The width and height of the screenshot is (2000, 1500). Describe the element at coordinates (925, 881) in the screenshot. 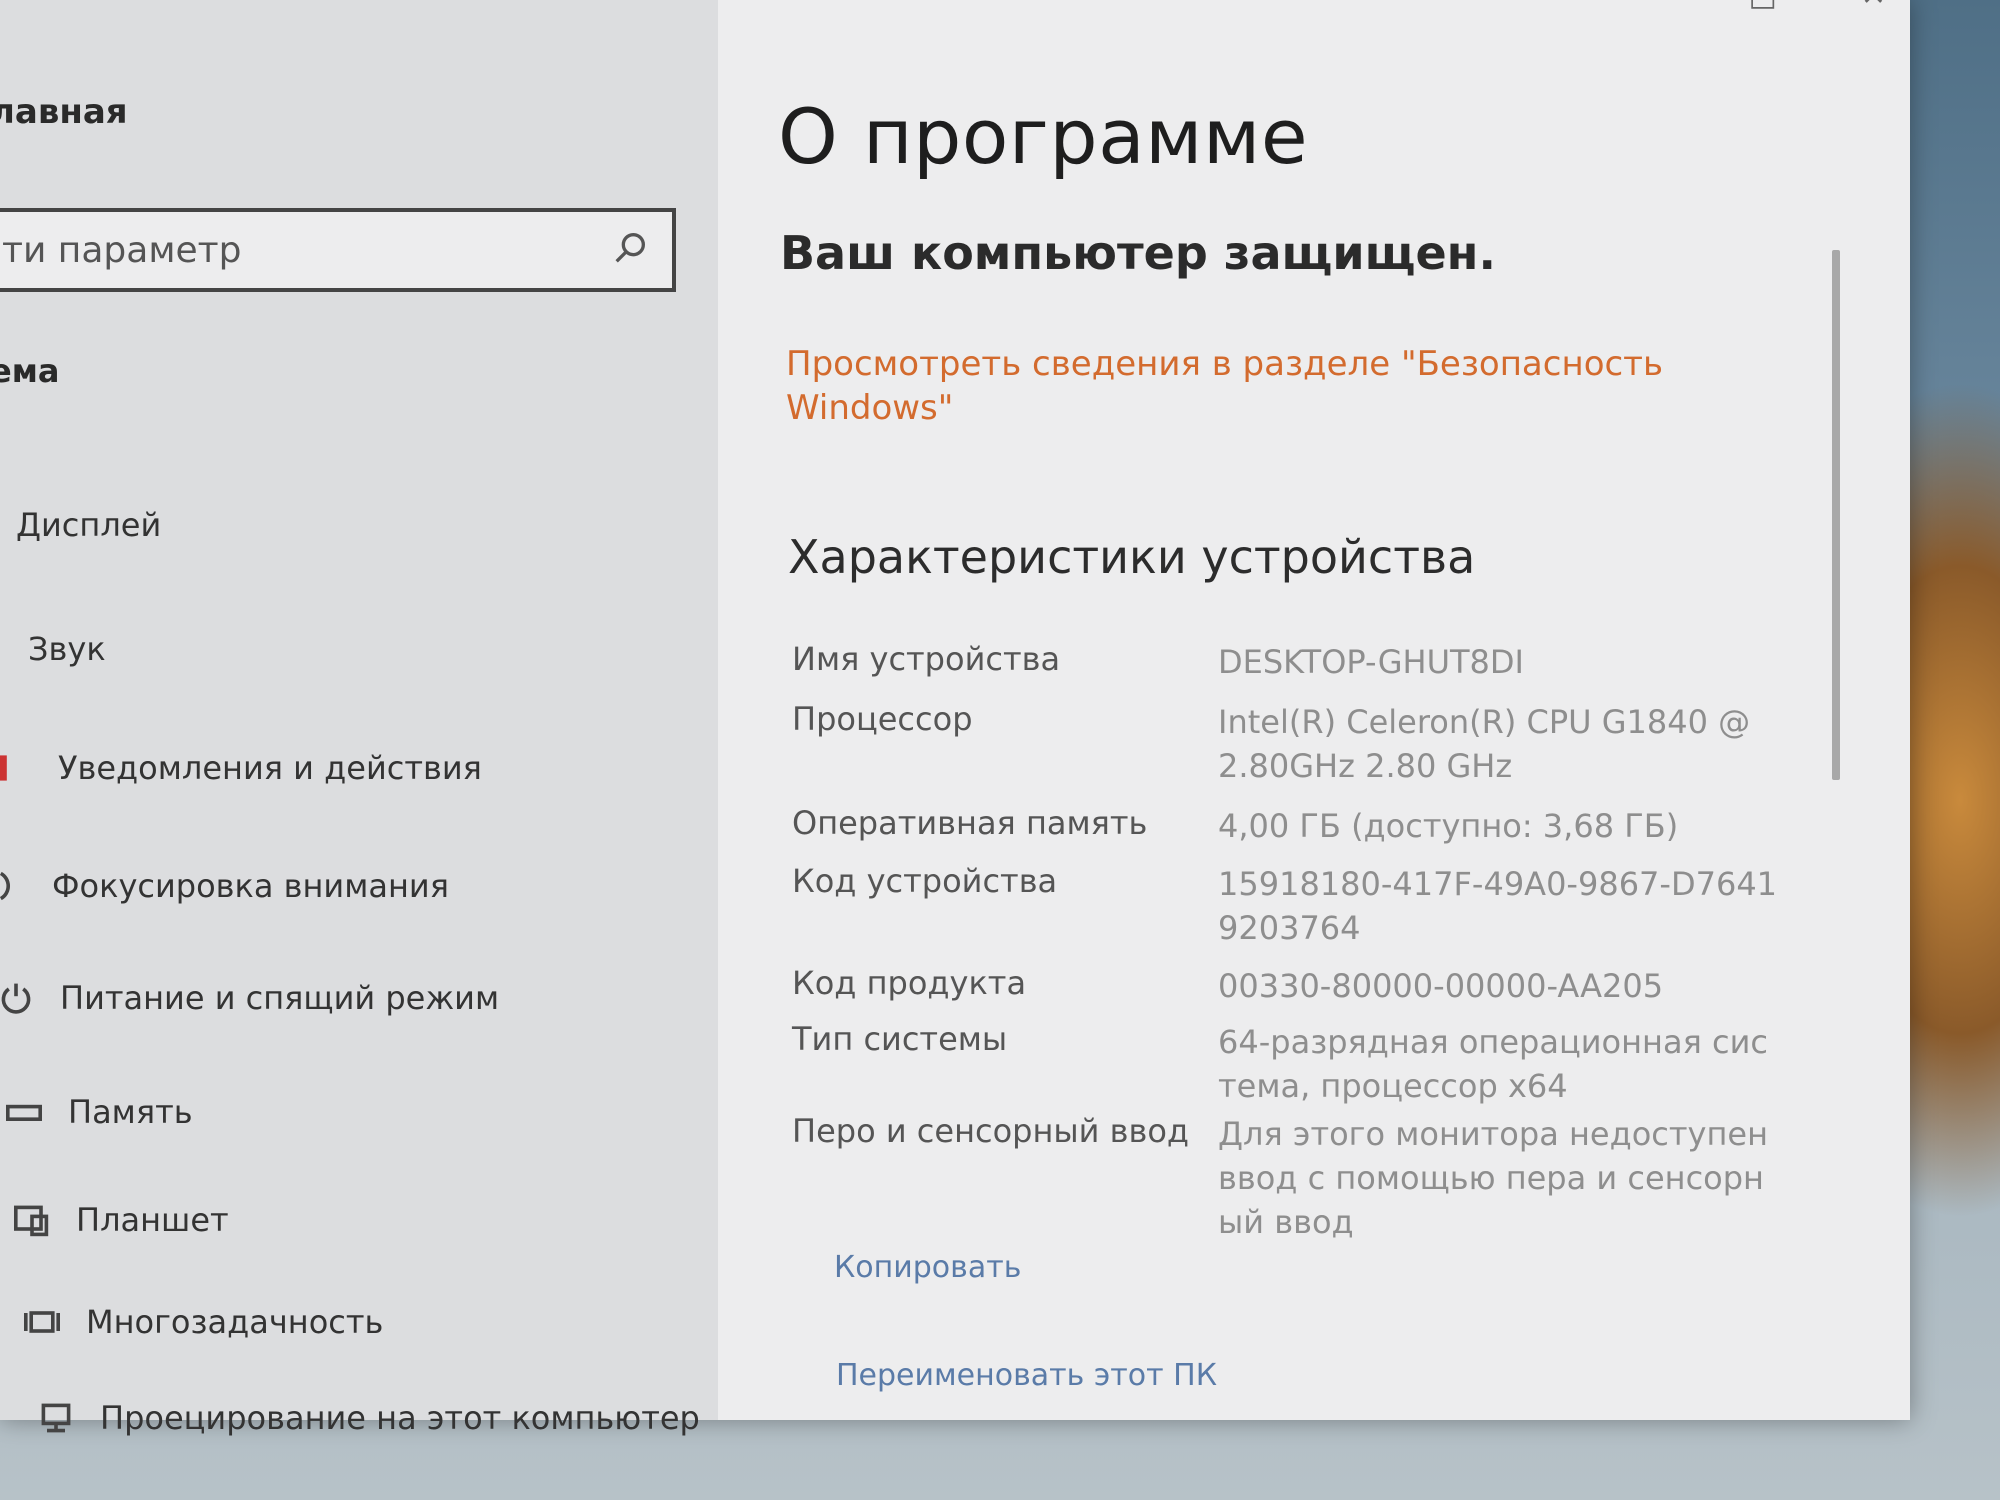

I see `spec-label: Код устройства` at that location.